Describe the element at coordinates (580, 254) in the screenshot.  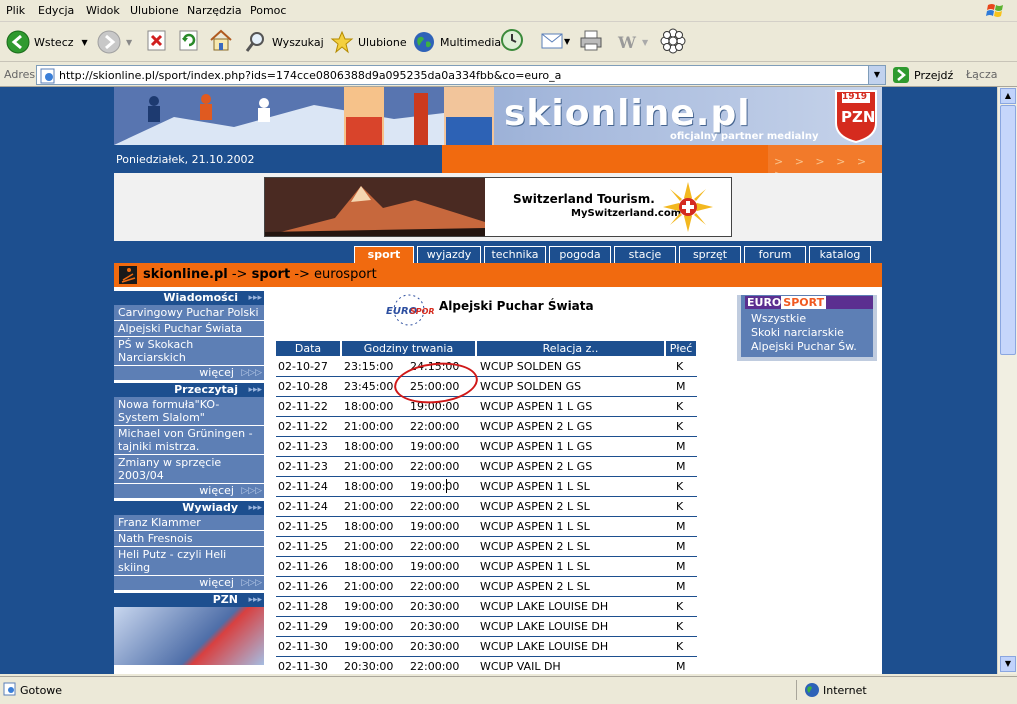
I see `tab-pogoda: pogoda` at that location.